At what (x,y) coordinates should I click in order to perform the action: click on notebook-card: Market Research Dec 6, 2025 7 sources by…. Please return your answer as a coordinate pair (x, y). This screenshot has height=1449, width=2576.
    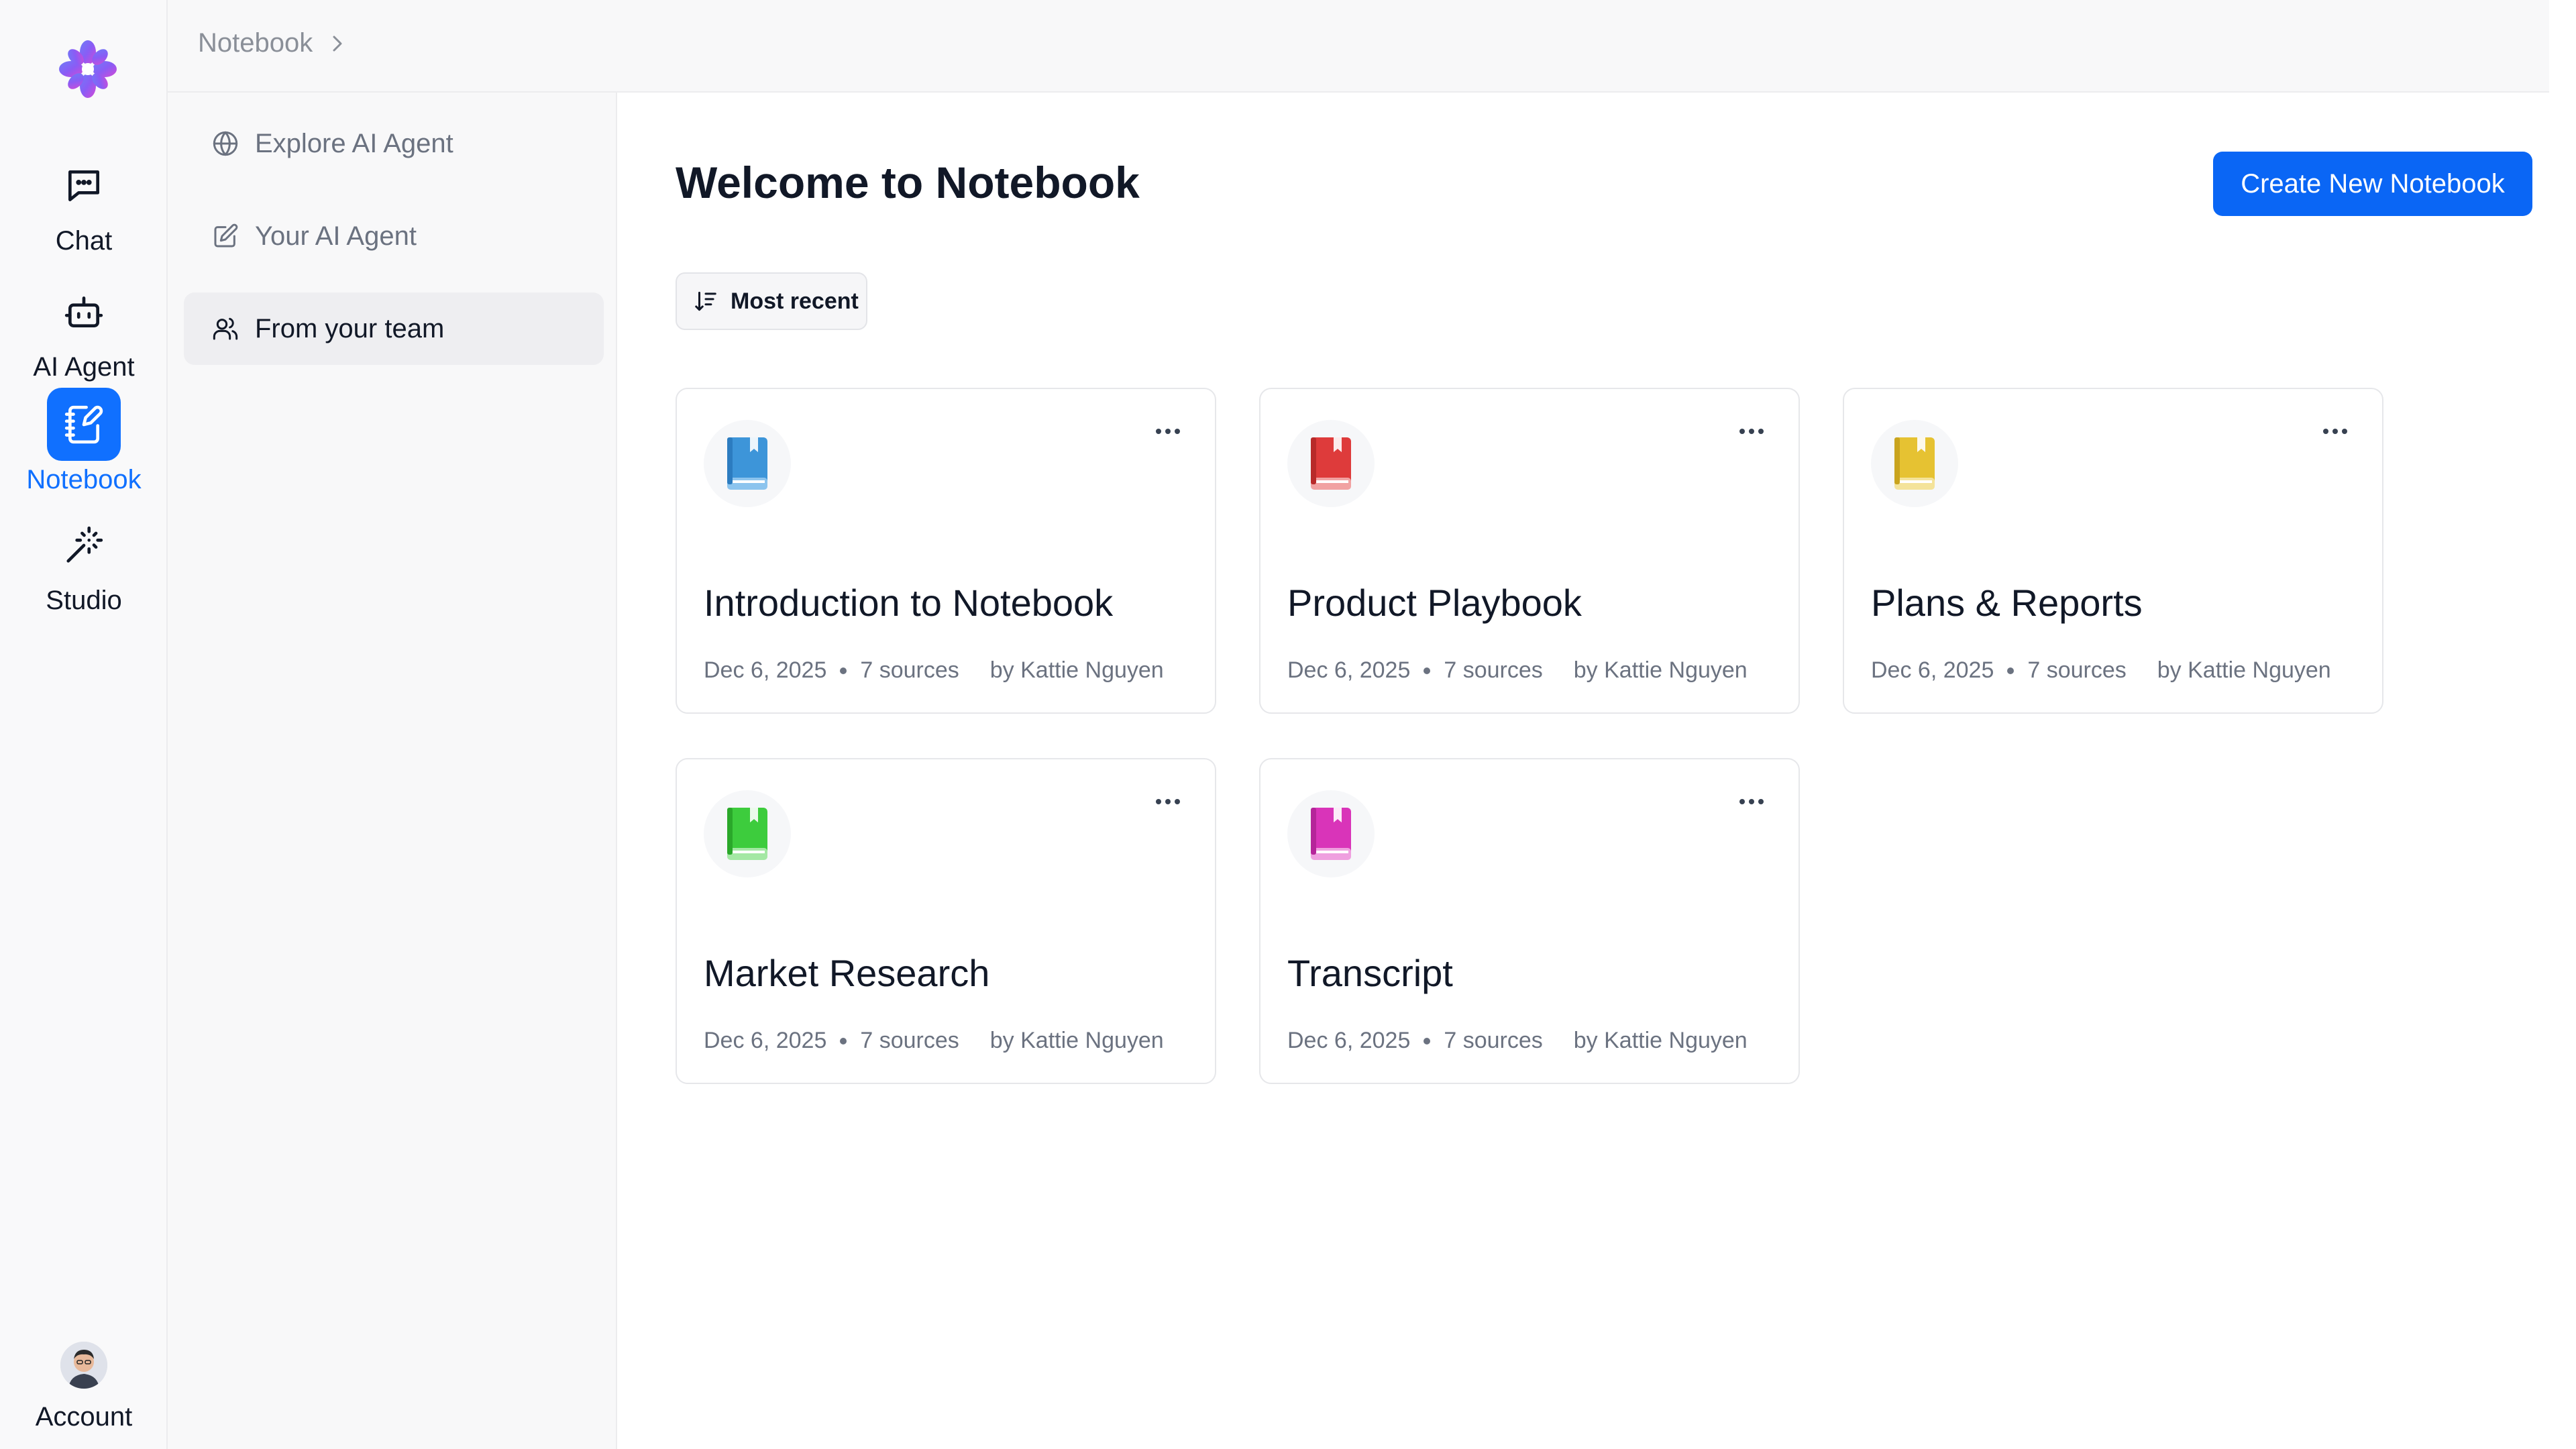
    Looking at the image, I should click on (946, 921).